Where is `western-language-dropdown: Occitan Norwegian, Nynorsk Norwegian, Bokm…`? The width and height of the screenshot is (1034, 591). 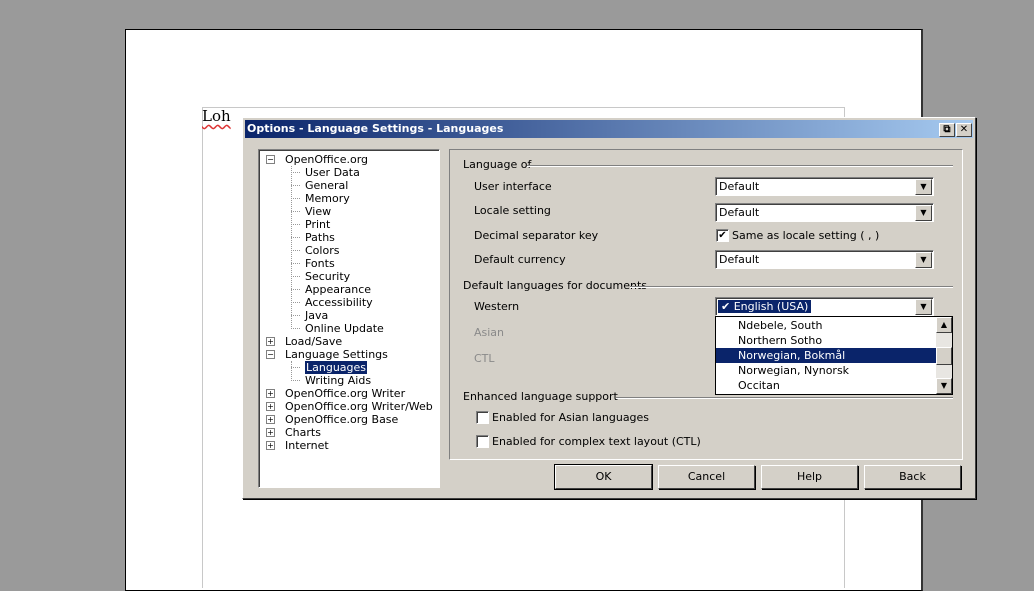 western-language-dropdown: Occitan Norwegian, Nynorsk Norwegian, Bokm… is located at coordinates (834, 355).